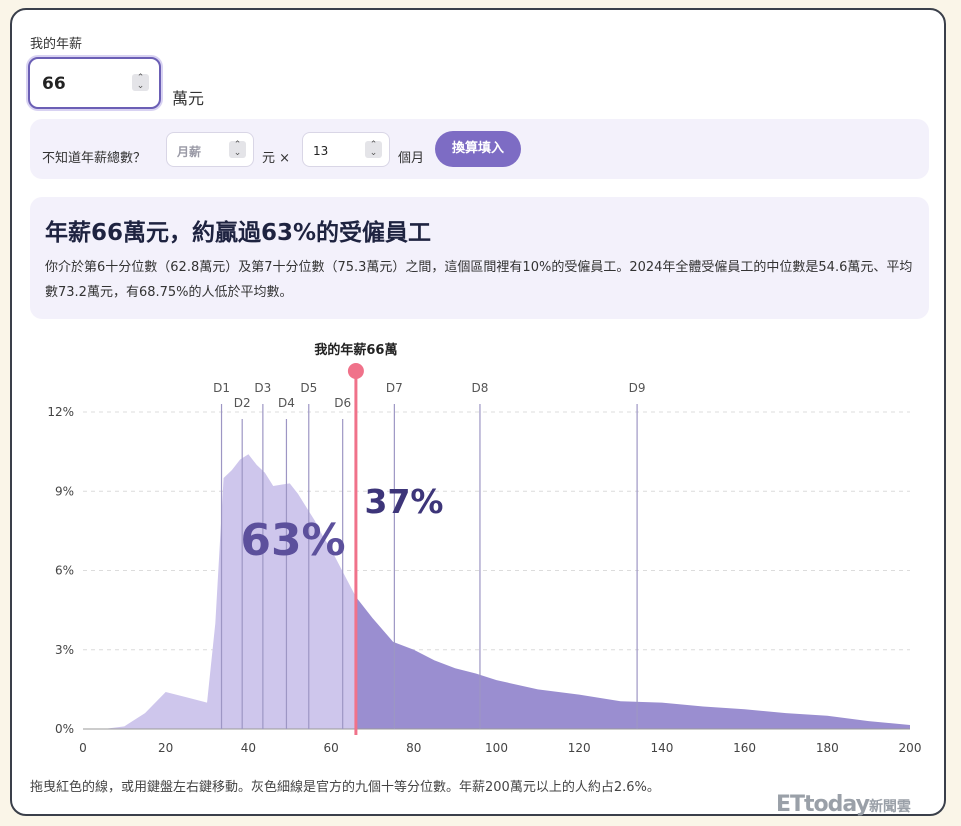 The width and height of the screenshot is (961, 826). I want to click on y-tick-label: 6%, so click(64, 571).